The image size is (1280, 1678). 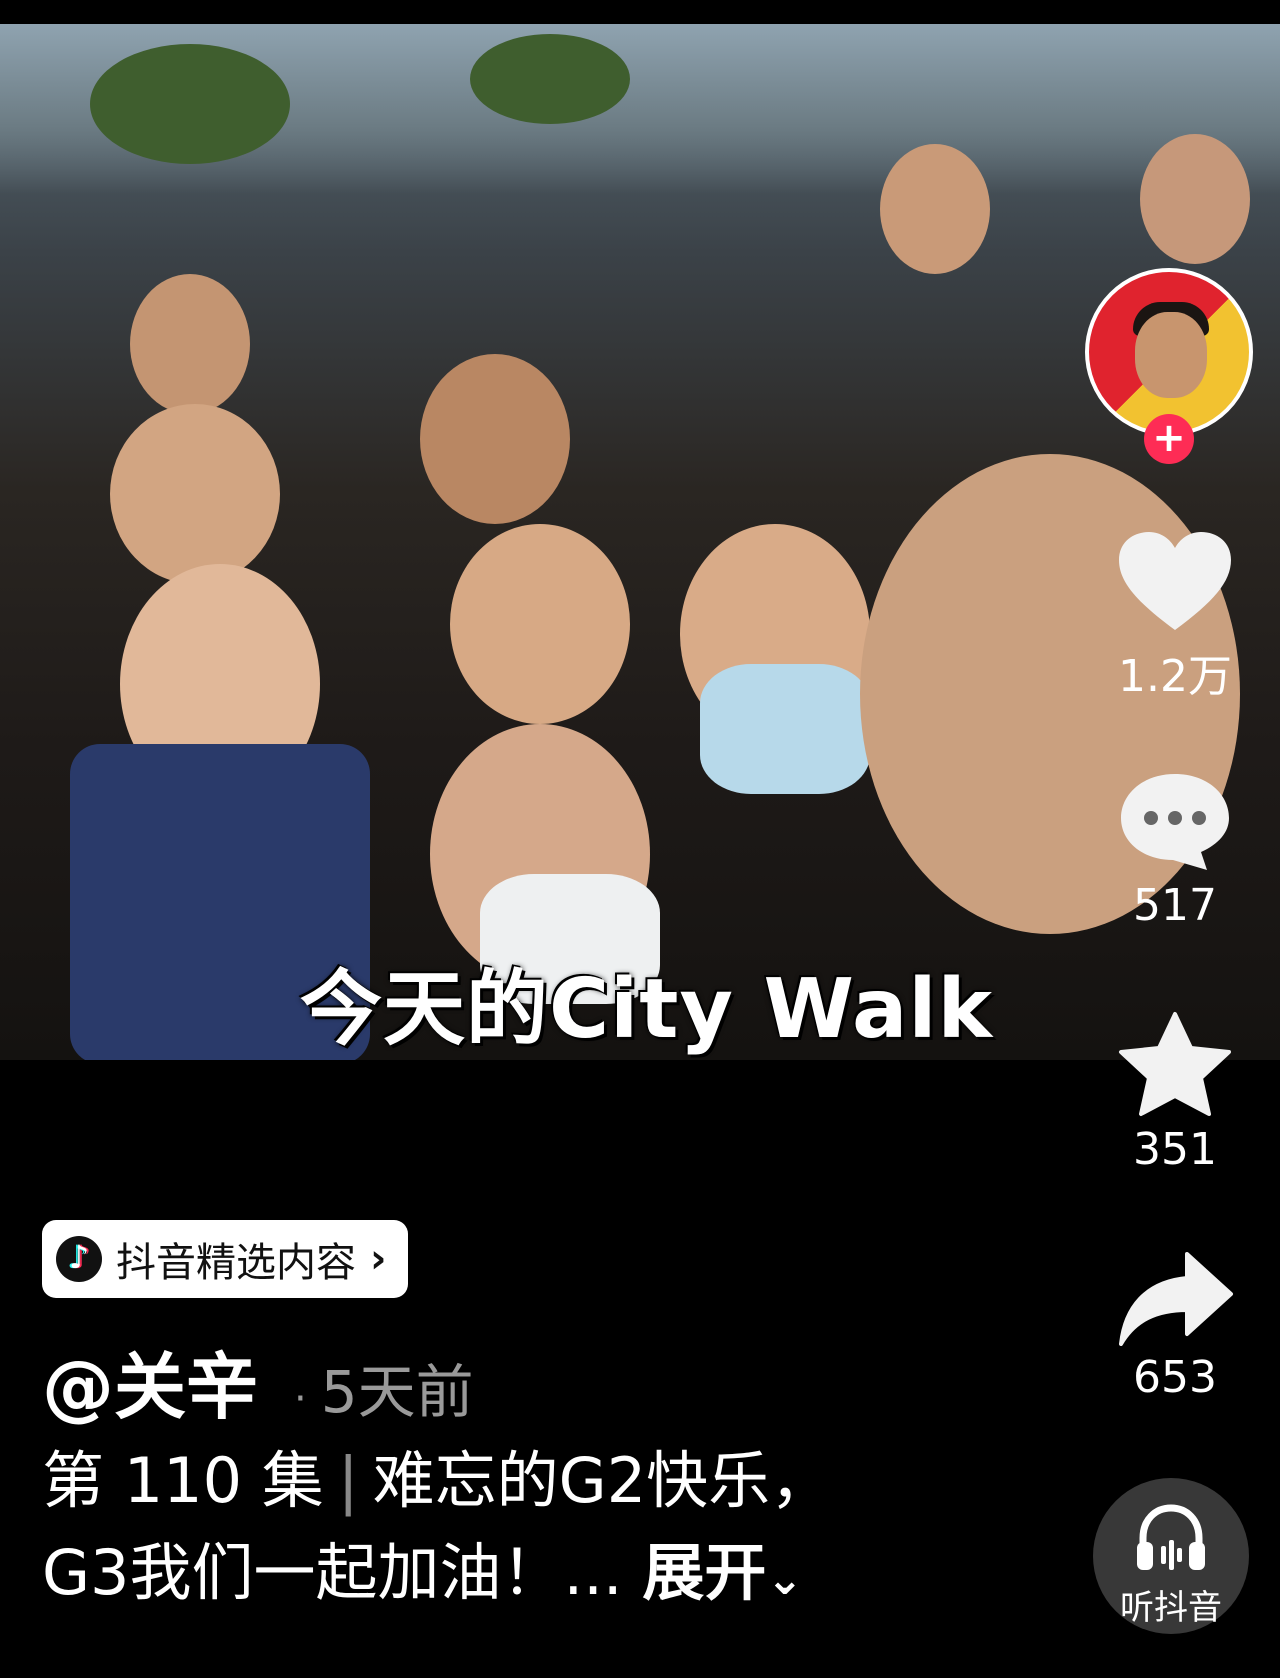 I want to click on description-line-2: G3我们一起加油！... 展开⌄, so click(x=542, y=1576).